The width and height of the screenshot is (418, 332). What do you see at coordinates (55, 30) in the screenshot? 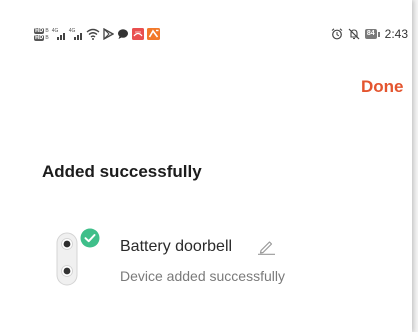
I see `signal-1-label: 4G` at bounding box center [55, 30].